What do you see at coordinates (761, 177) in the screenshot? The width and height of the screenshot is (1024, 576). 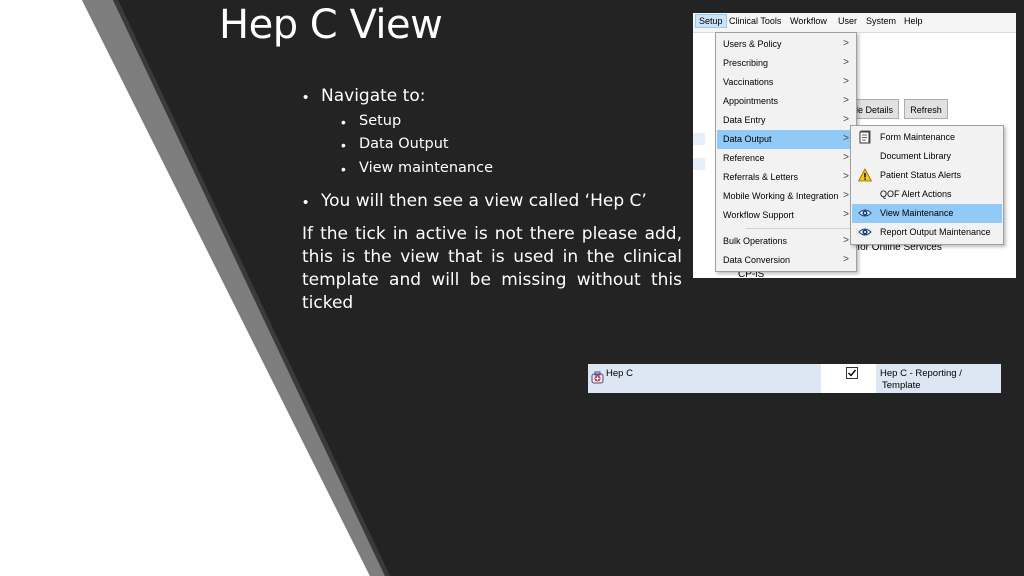 I see `menu-item-label: Referrals & Letters` at bounding box center [761, 177].